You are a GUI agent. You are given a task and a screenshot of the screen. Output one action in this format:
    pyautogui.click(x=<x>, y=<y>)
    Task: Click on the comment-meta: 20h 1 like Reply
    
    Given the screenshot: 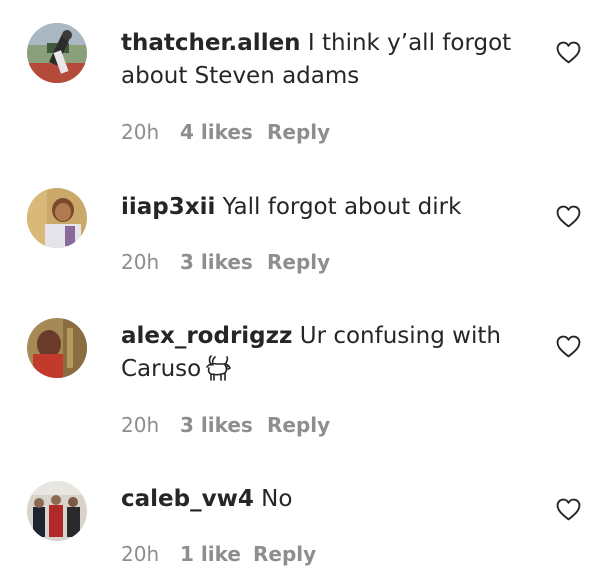 What is the action you would take?
    pyautogui.click(x=218, y=554)
    